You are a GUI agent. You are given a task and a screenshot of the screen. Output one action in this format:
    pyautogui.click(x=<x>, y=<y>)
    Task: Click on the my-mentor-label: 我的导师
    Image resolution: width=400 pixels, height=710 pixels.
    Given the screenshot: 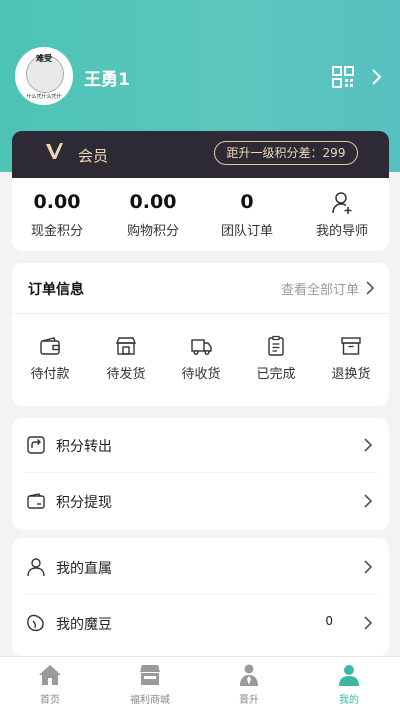 What is the action you would take?
    pyautogui.click(x=341, y=231)
    